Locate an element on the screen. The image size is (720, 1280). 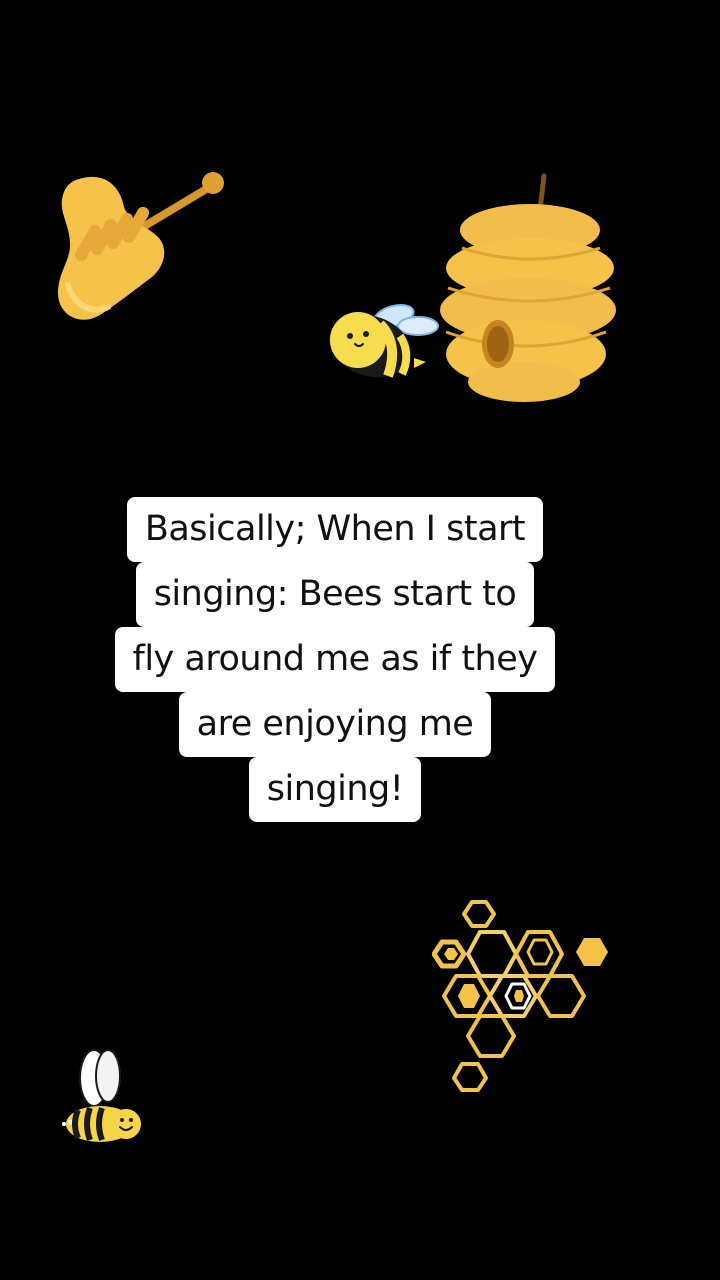
honey-dipper-icon is located at coordinates (141, 246).